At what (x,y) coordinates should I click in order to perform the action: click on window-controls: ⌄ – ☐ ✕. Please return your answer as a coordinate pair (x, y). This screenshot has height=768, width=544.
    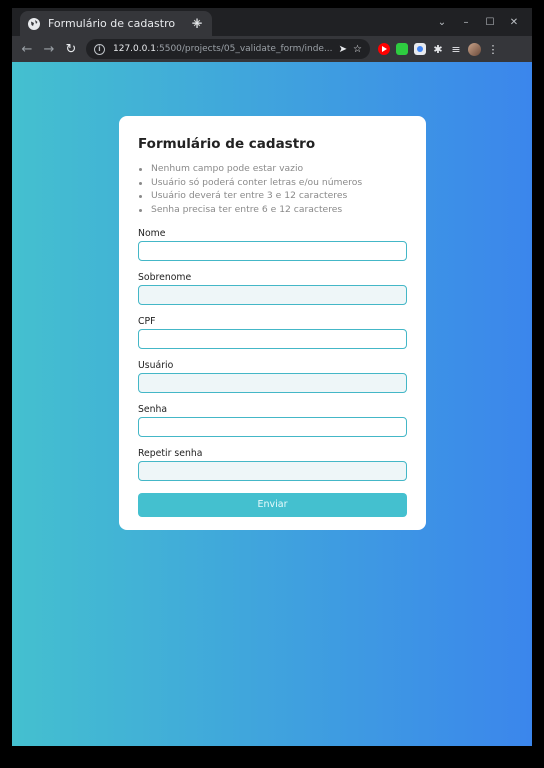
    Looking at the image, I should click on (478, 22).